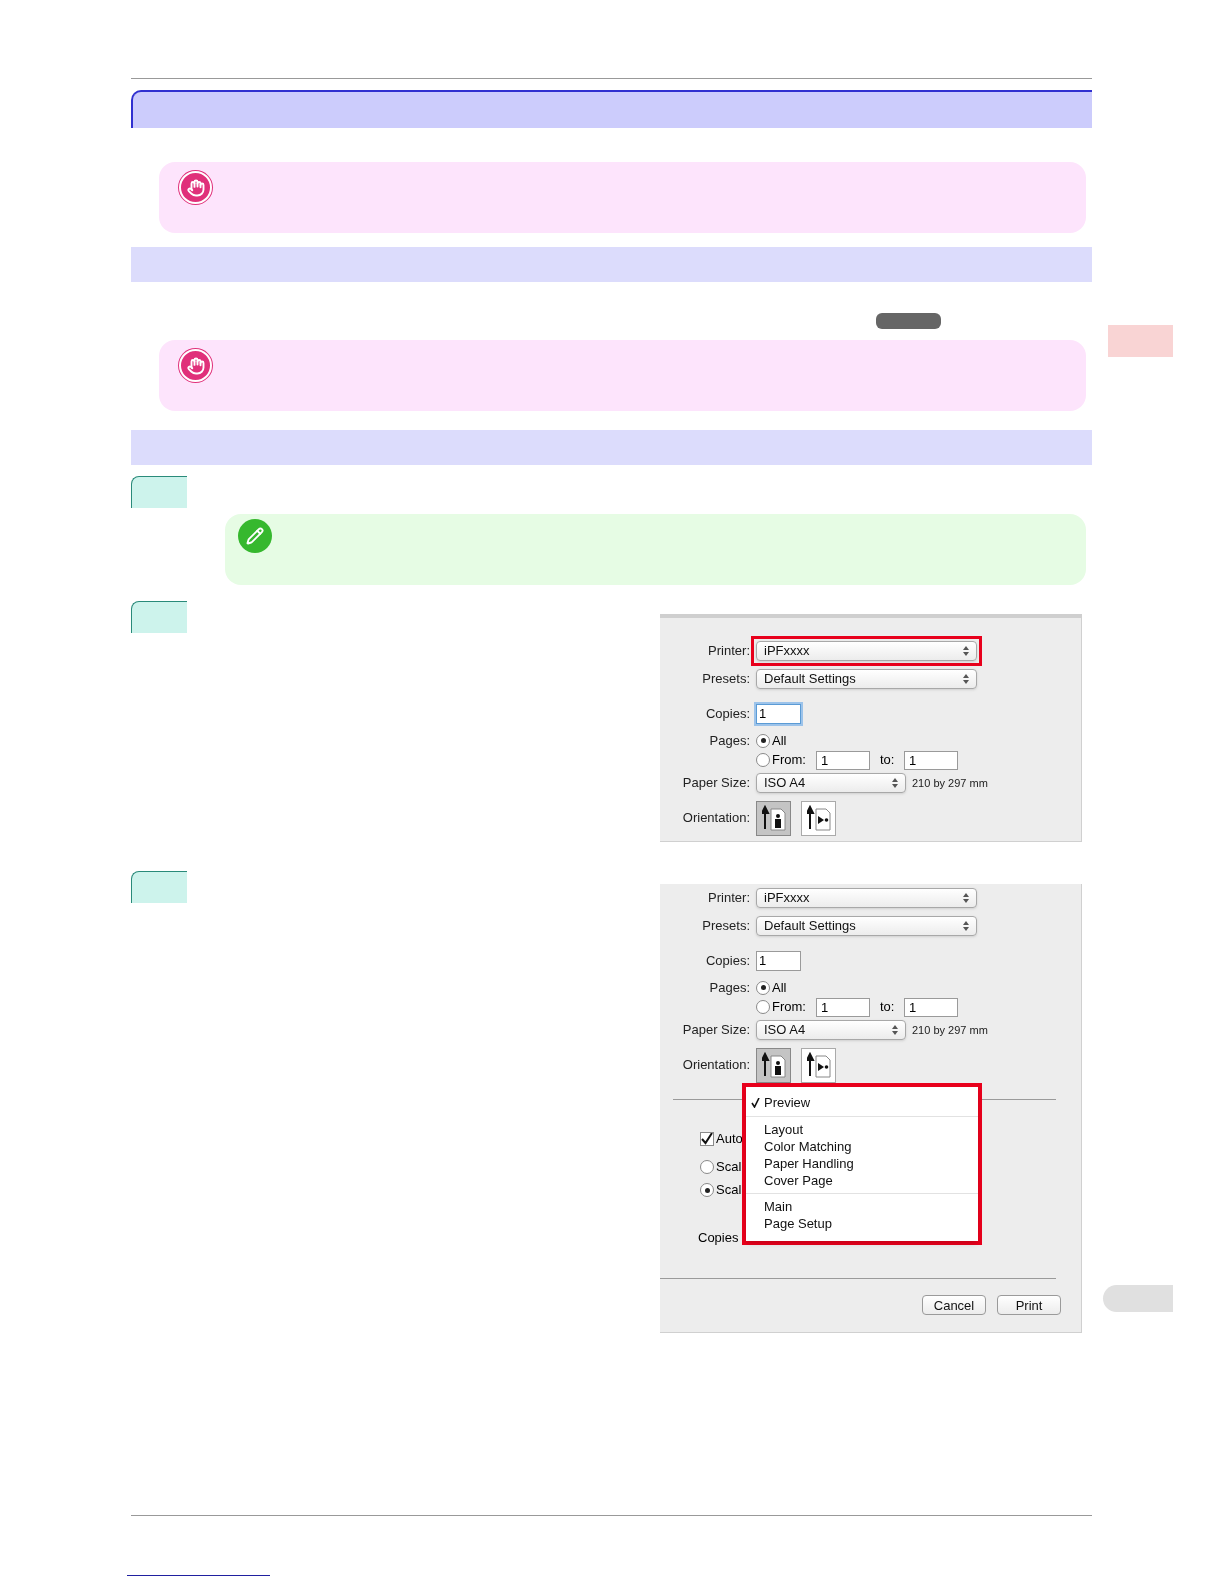 The width and height of the screenshot is (1224, 1584). What do you see at coordinates (255, 536) in the screenshot?
I see `pencil-icon` at bounding box center [255, 536].